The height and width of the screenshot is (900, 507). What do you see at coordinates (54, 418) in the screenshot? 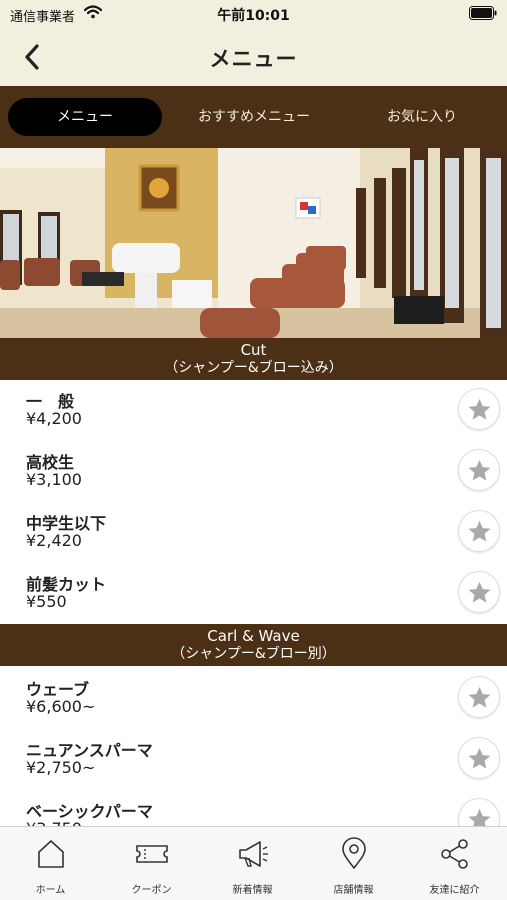
I see `item-price: ¥4,200` at bounding box center [54, 418].